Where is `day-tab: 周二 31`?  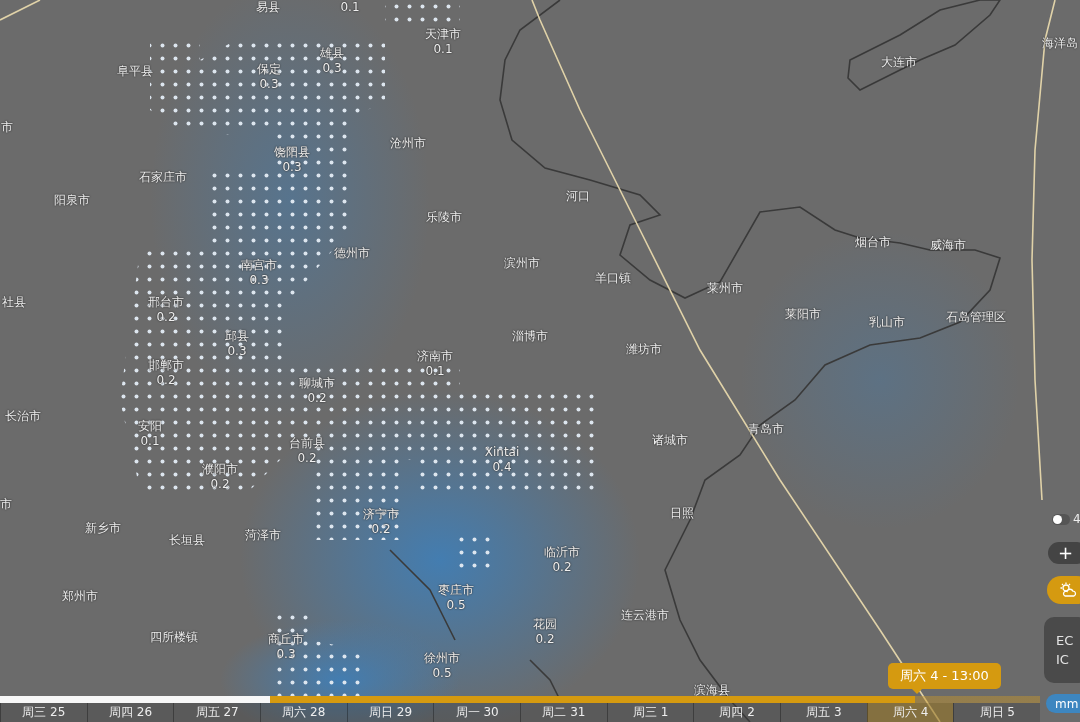
day-tab: 周二 31 is located at coordinates (563, 712).